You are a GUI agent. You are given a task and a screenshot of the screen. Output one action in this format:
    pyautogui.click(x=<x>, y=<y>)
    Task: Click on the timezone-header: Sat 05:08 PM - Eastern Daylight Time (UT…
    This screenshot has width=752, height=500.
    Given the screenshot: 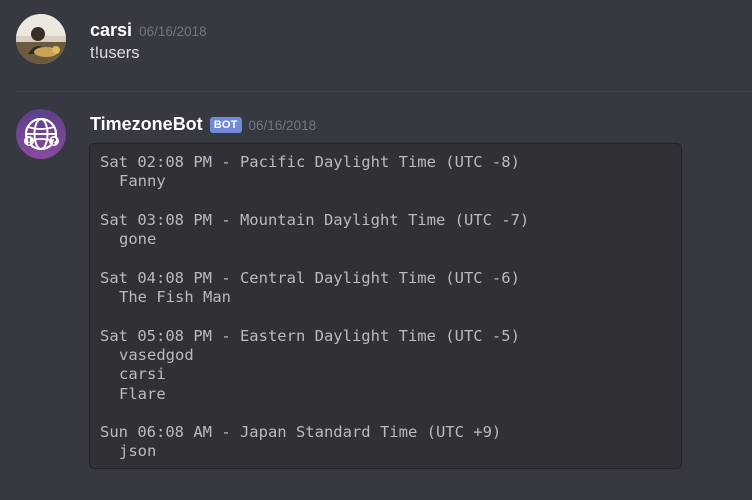 What is the action you would take?
    pyautogui.click(x=310, y=335)
    